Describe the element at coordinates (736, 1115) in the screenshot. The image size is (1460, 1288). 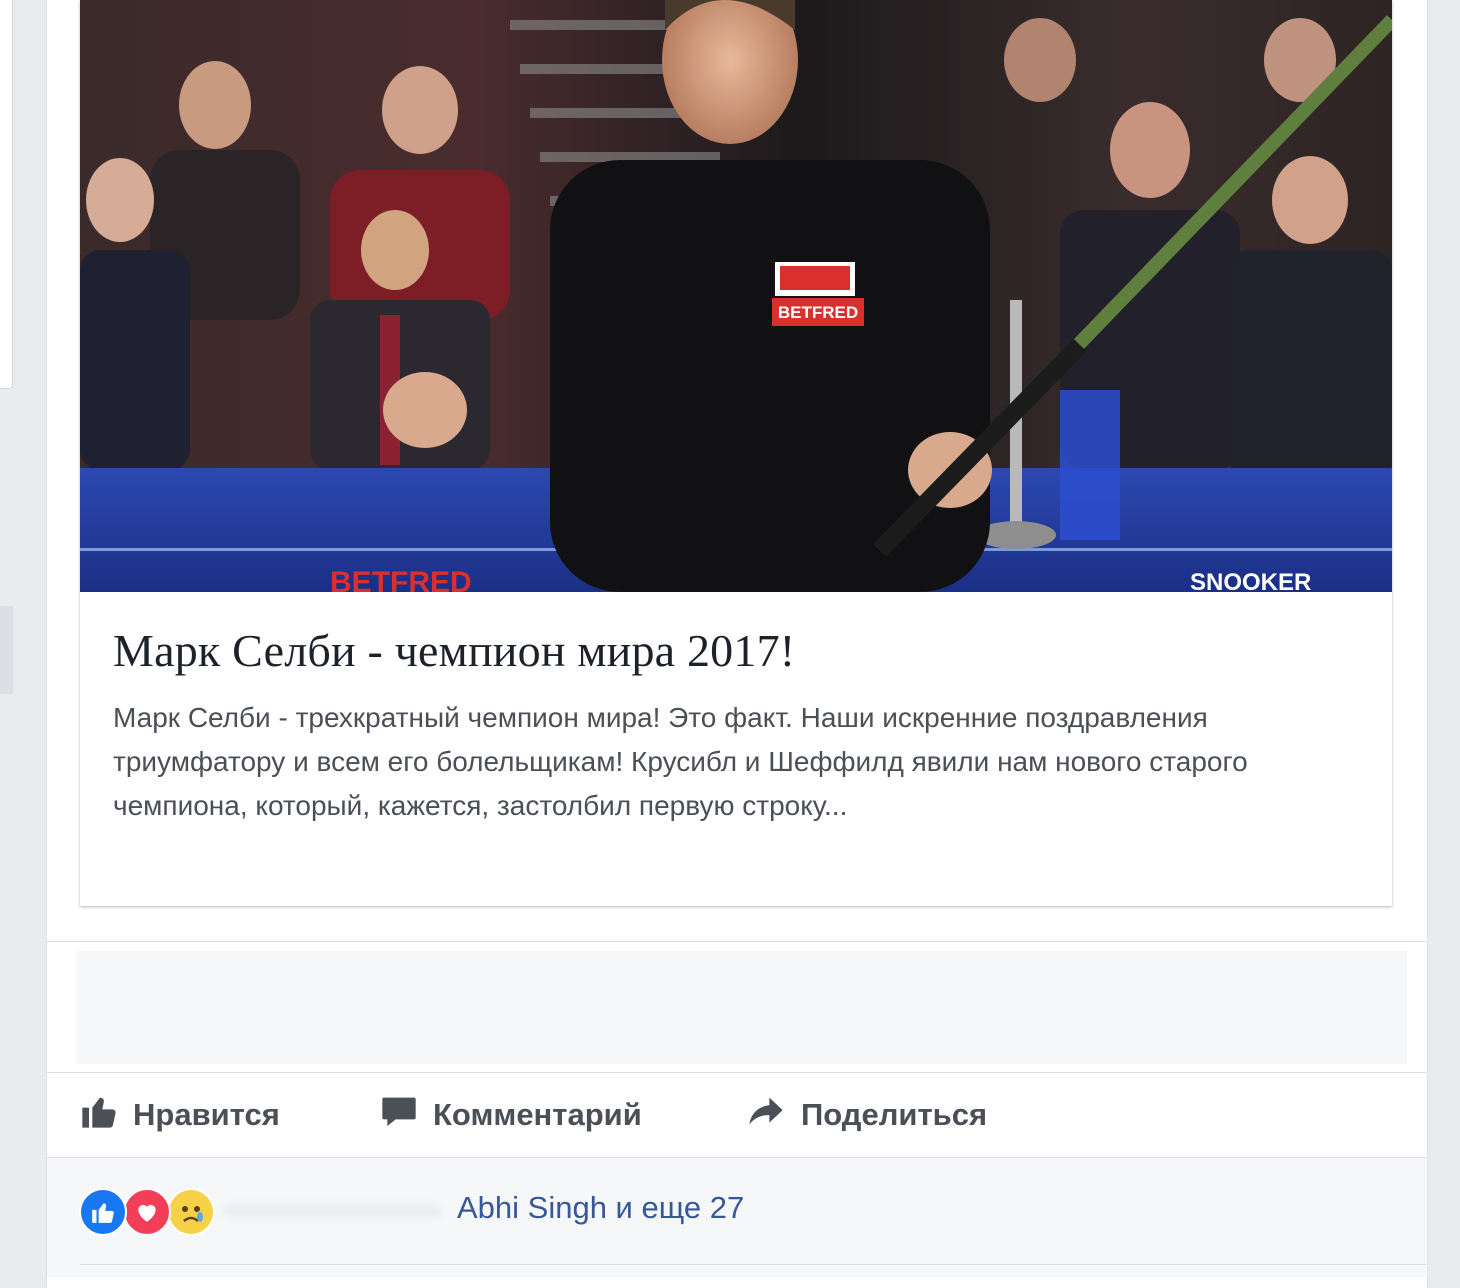
I see `post-action-bar: Нравится Комментарий Поделиться` at that location.